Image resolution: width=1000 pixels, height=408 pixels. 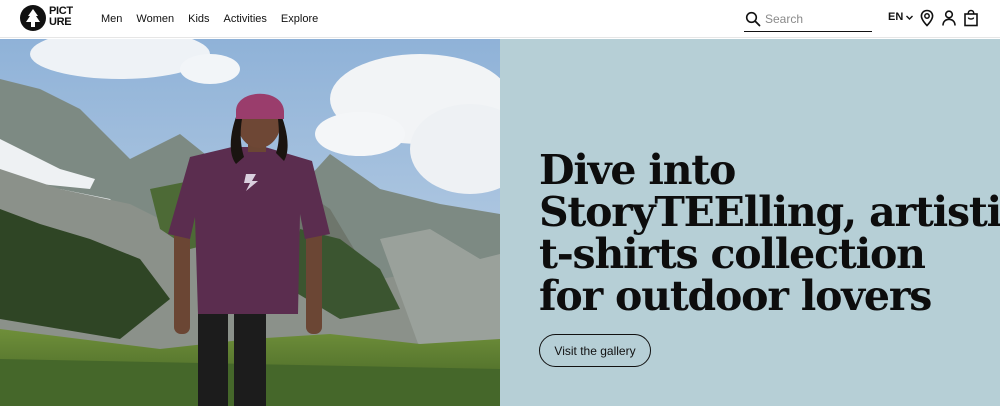 I want to click on tree-circle-icon, so click(x=33, y=18).